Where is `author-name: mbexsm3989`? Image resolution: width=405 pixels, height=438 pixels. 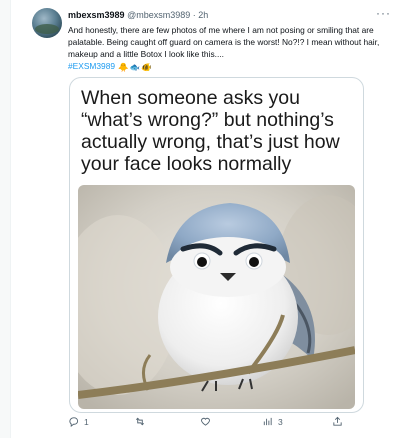 author-name: mbexsm3989 is located at coordinates (96, 15).